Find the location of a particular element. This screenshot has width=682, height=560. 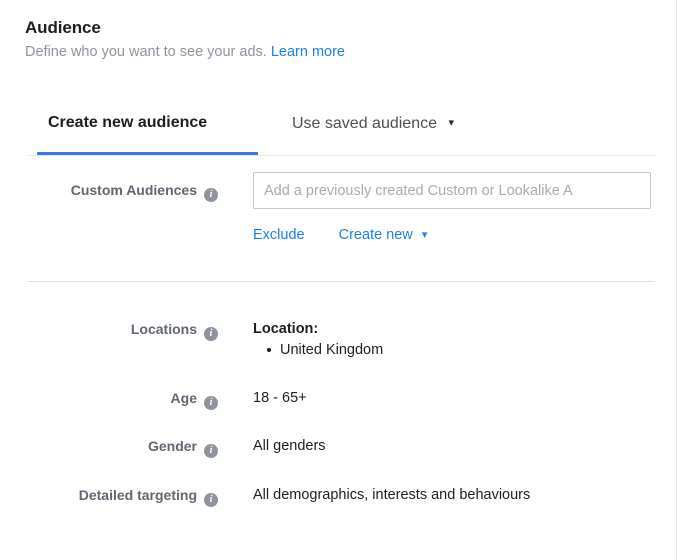

list-item: United Kingdom is located at coordinates (324, 350).